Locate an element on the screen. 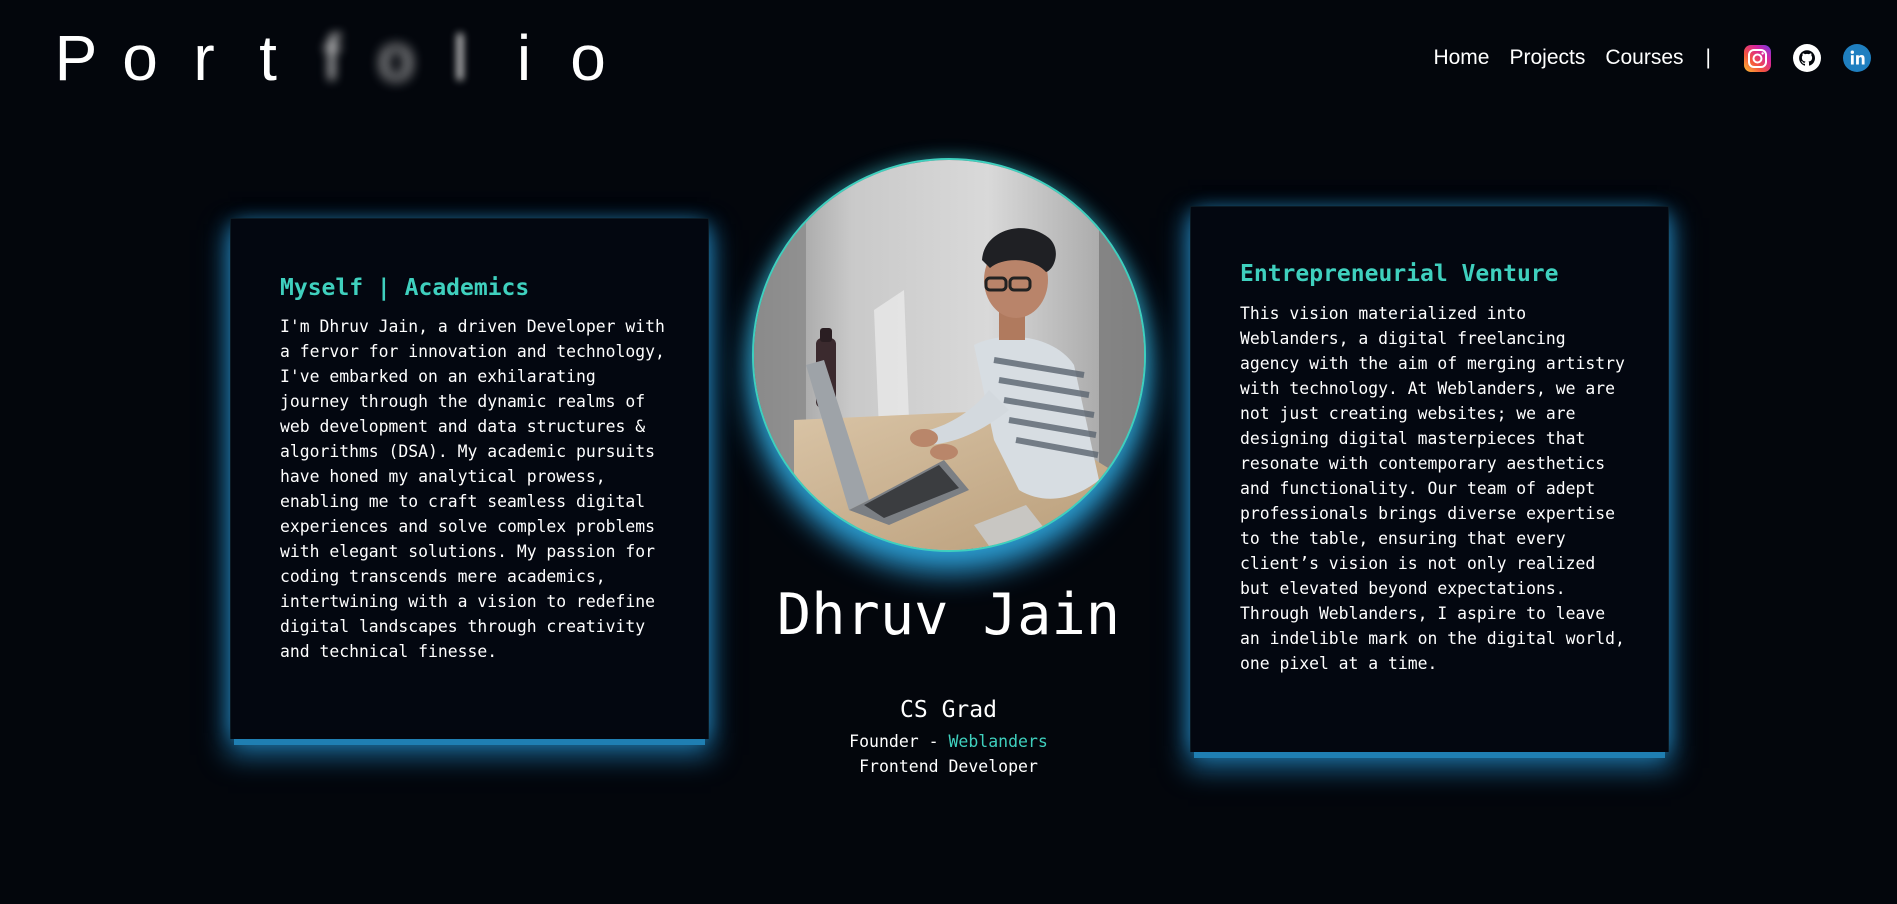  instagram-icon is located at coordinates (1757, 58).